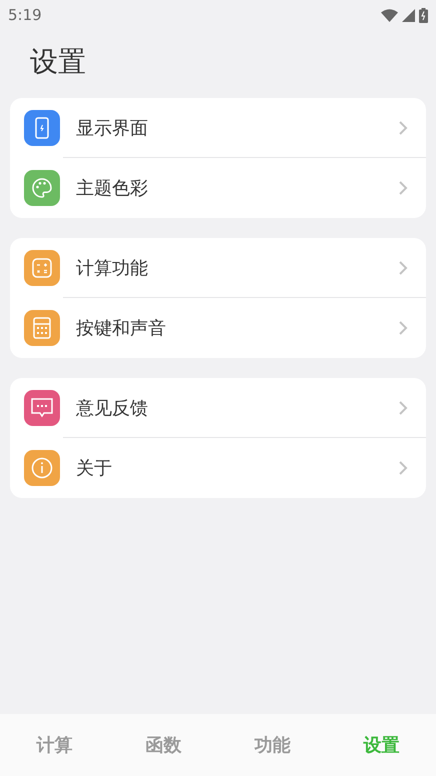 This screenshot has height=776, width=436. Describe the element at coordinates (218, 408) in the screenshot. I see `settings-item: 意见反馈` at that location.